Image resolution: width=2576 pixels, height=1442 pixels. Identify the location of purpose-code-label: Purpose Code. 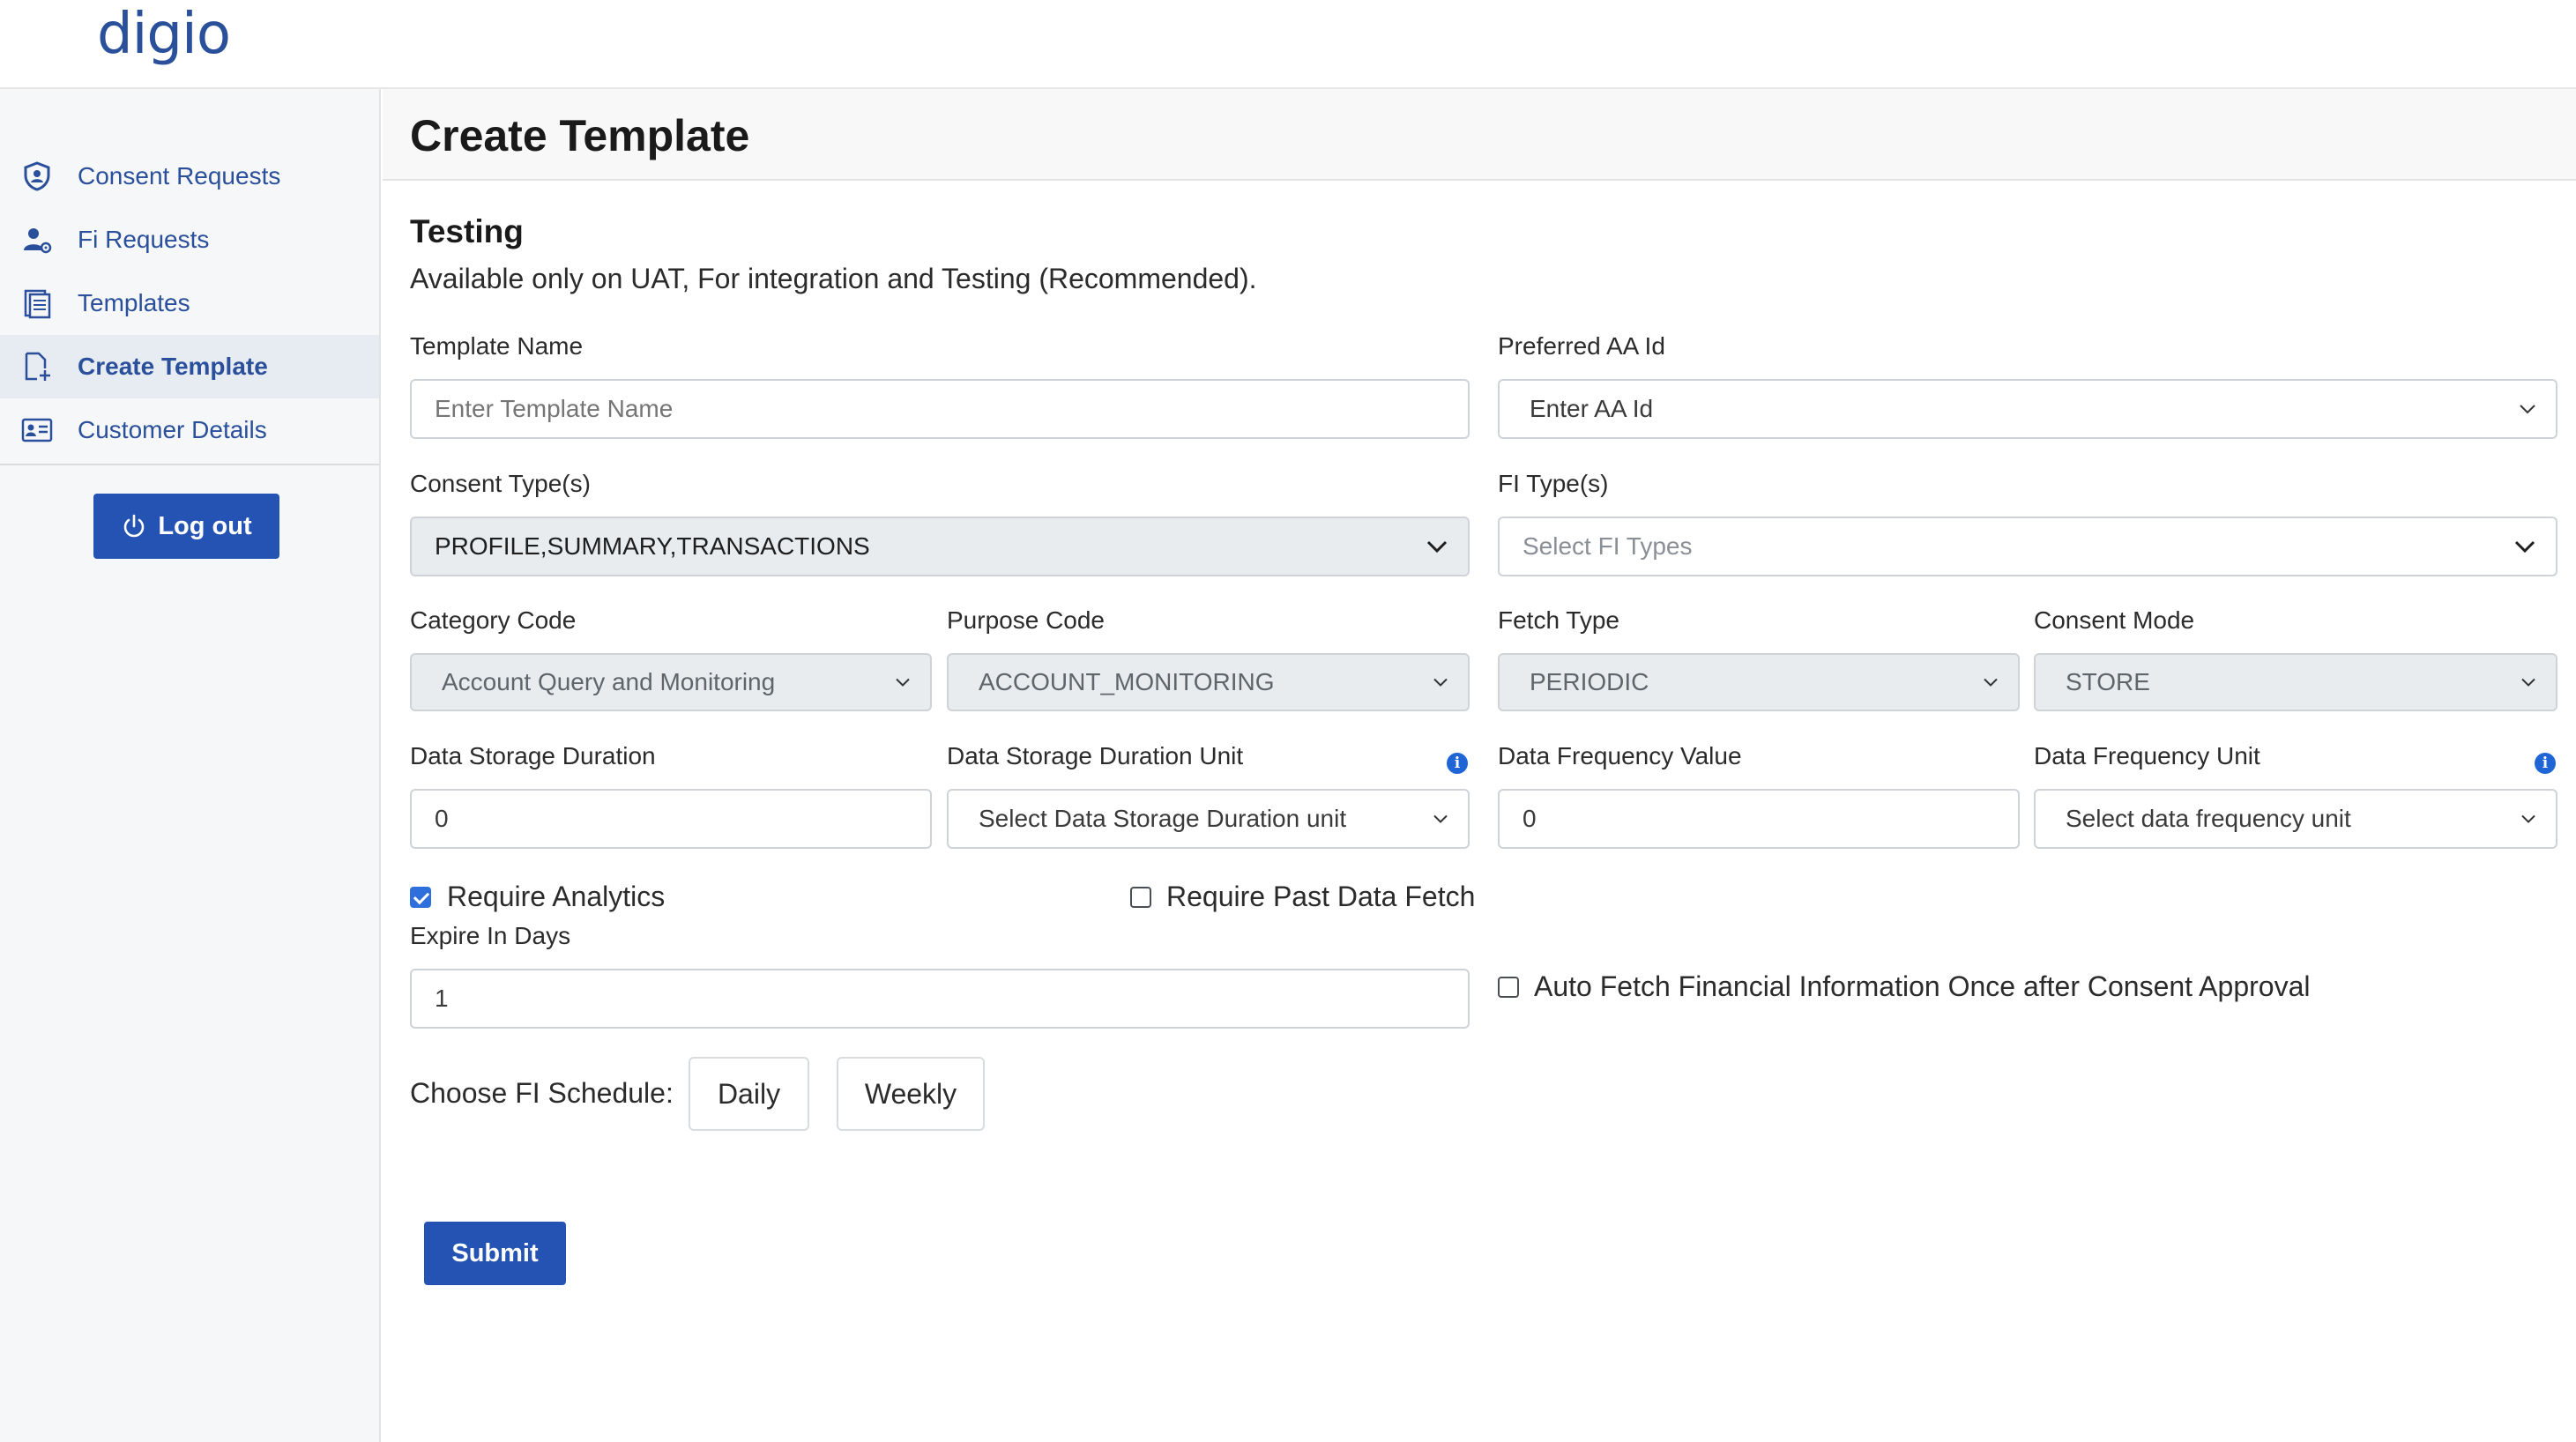
(1026, 620).